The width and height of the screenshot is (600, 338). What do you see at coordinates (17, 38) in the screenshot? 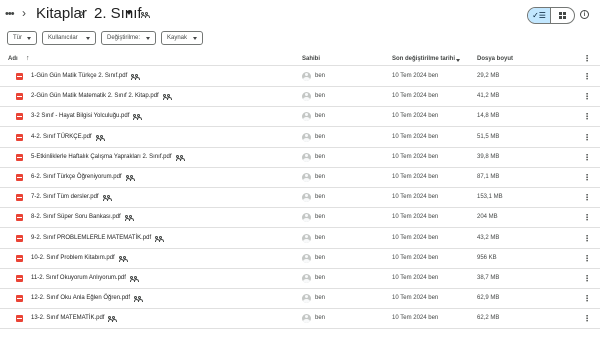
I see `filter-type-label: Tür` at bounding box center [17, 38].